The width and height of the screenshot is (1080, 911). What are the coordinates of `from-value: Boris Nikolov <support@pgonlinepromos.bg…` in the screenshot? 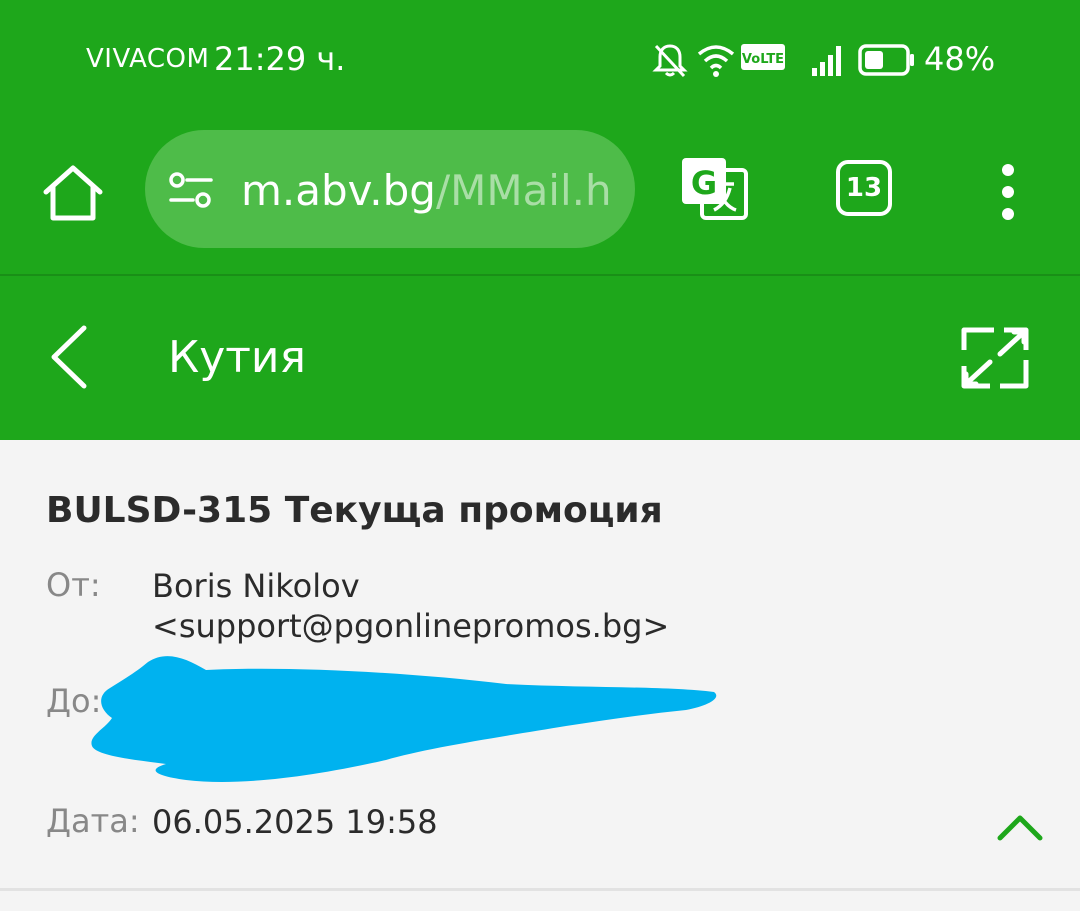 It's located at (410, 606).